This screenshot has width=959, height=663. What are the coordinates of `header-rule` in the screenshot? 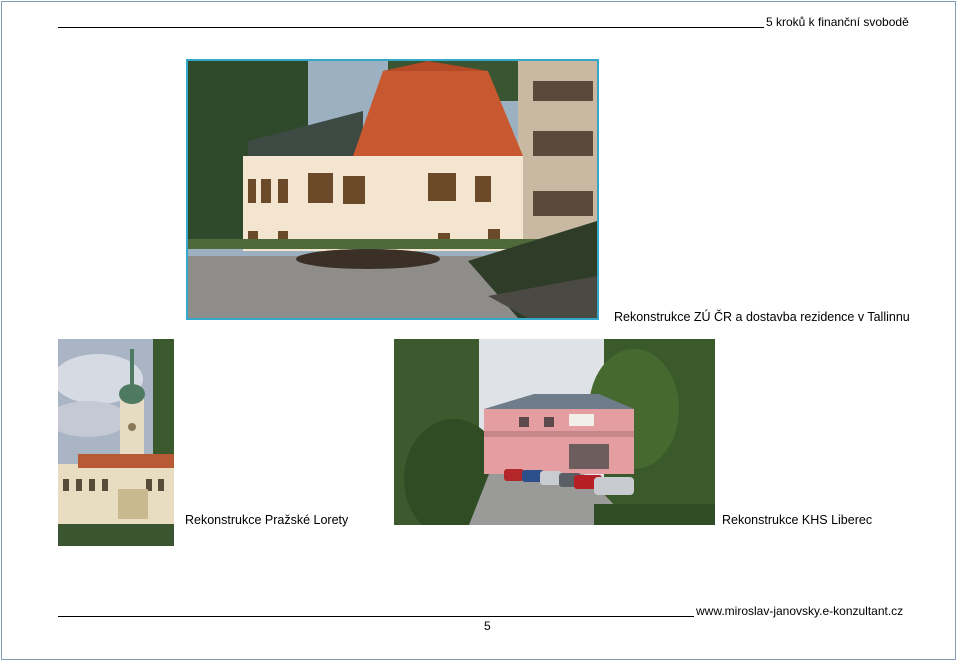 It's located at (411, 27).